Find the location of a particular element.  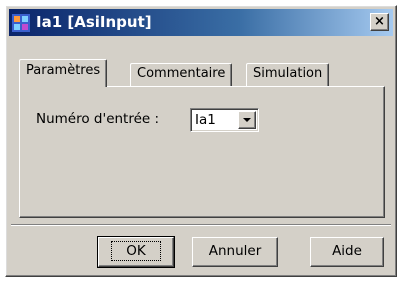

tab-simulation: Simulation is located at coordinates (288, 74).